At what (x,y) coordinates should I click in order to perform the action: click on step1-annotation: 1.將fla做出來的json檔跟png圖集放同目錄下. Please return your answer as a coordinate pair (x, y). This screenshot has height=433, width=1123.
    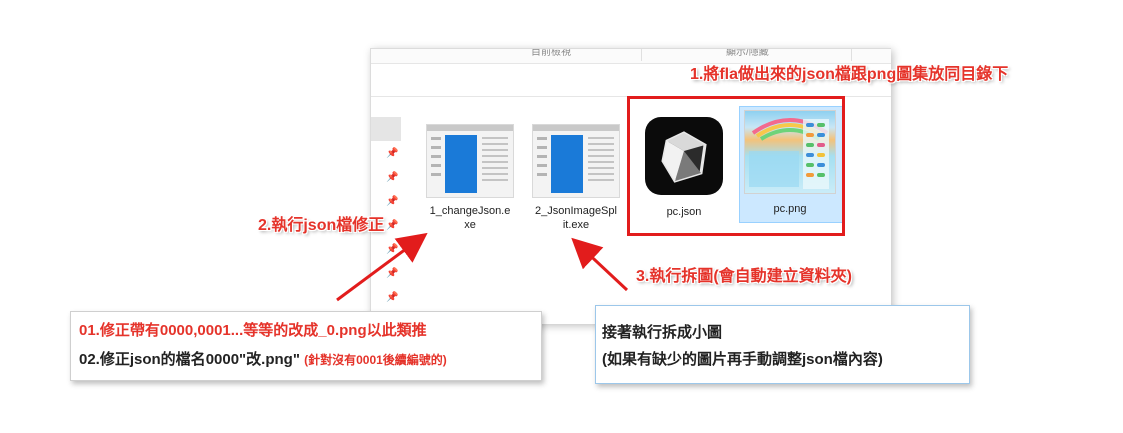
    Looking at the image, I should click on (849, 74).